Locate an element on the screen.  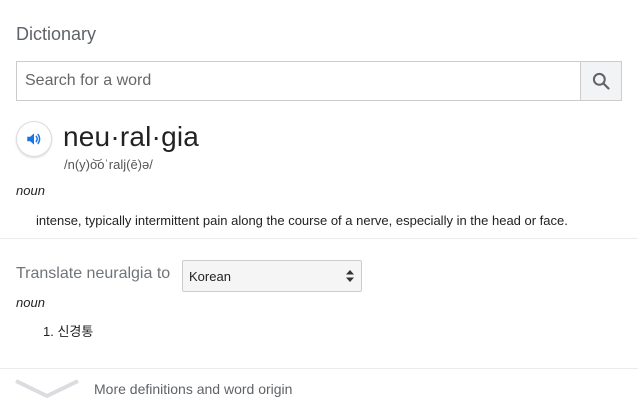
search-box is located at coordinates (319, 81).